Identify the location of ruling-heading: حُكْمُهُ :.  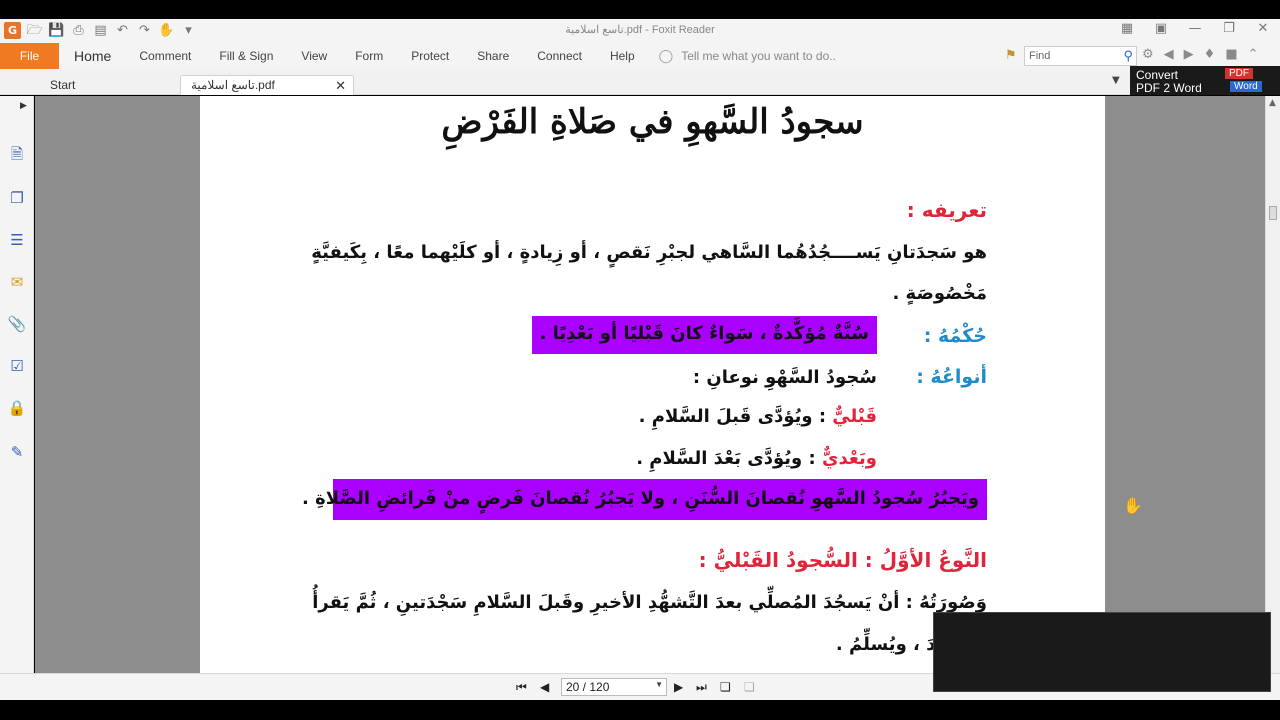
(955, 336).